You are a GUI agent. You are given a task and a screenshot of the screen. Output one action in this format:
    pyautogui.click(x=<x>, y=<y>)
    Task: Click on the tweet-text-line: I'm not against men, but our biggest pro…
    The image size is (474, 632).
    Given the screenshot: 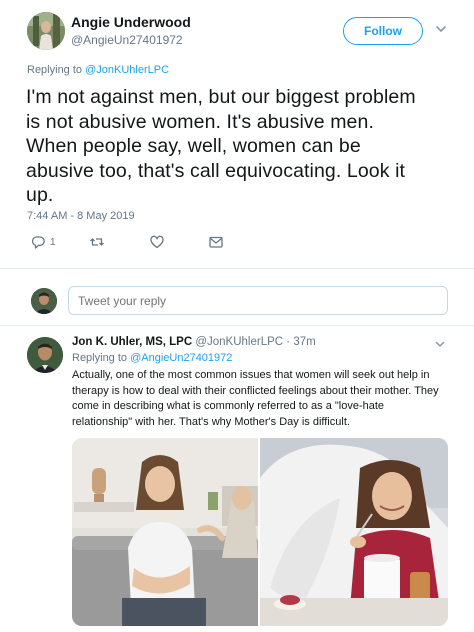 What is the action you would take?
    pyautogui.click(x=221, y=97)
    